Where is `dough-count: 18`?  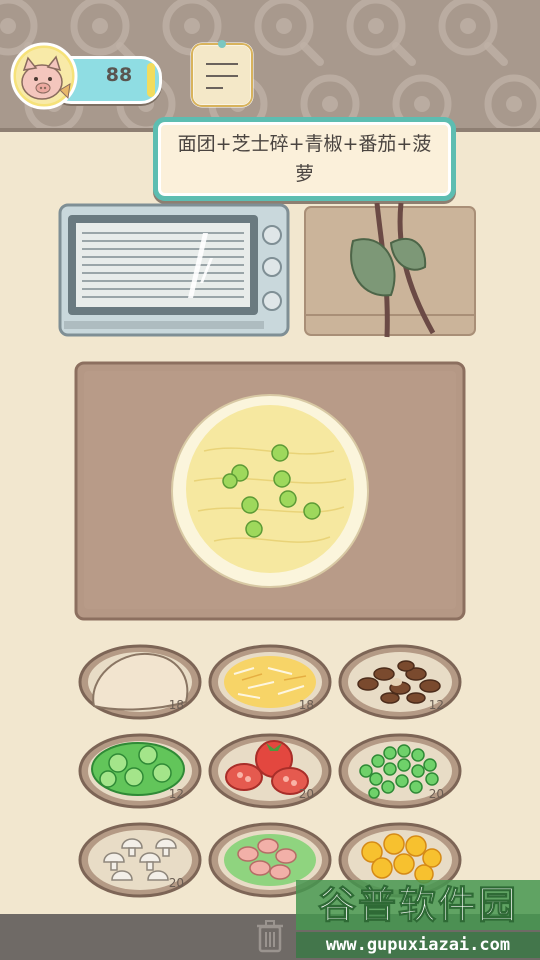
dough-count: 18 is located at coordinates (176, 705).